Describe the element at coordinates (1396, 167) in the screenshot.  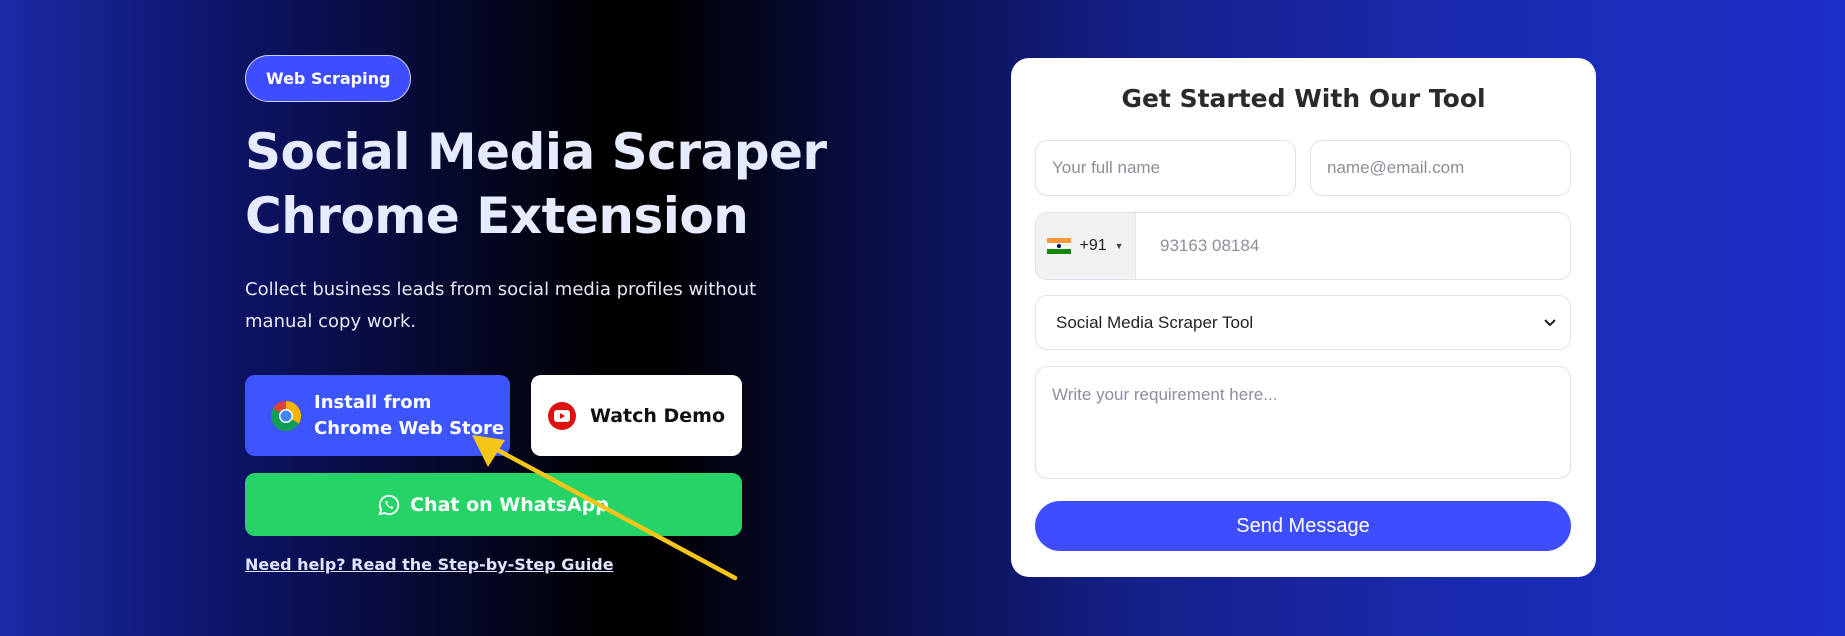
I see `email-placeholder: name@email.com` at that location.